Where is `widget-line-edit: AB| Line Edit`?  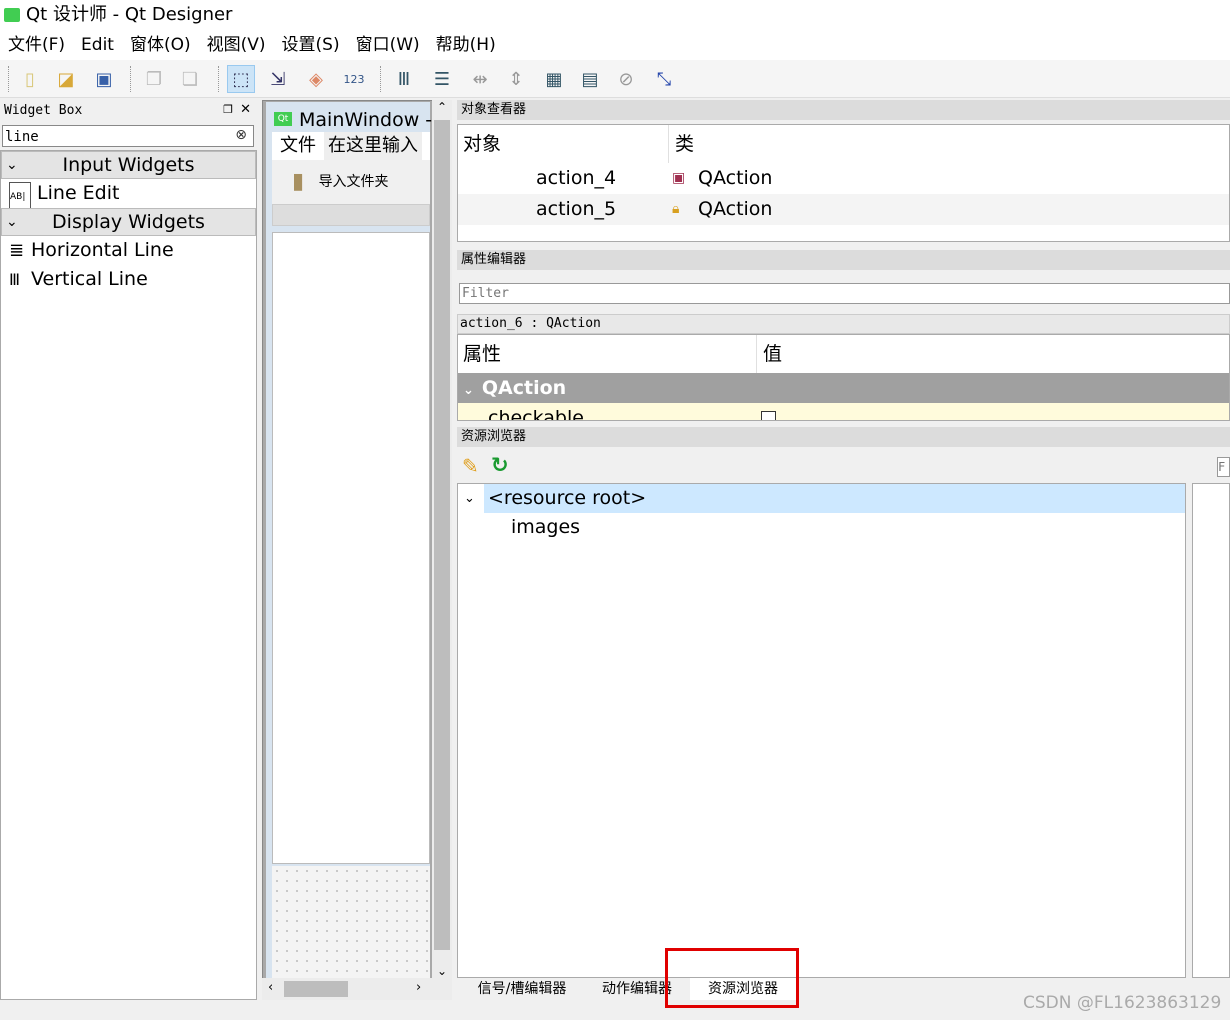
widget-line-edit: AB| Line Edit is located at coordinates (128, 196).